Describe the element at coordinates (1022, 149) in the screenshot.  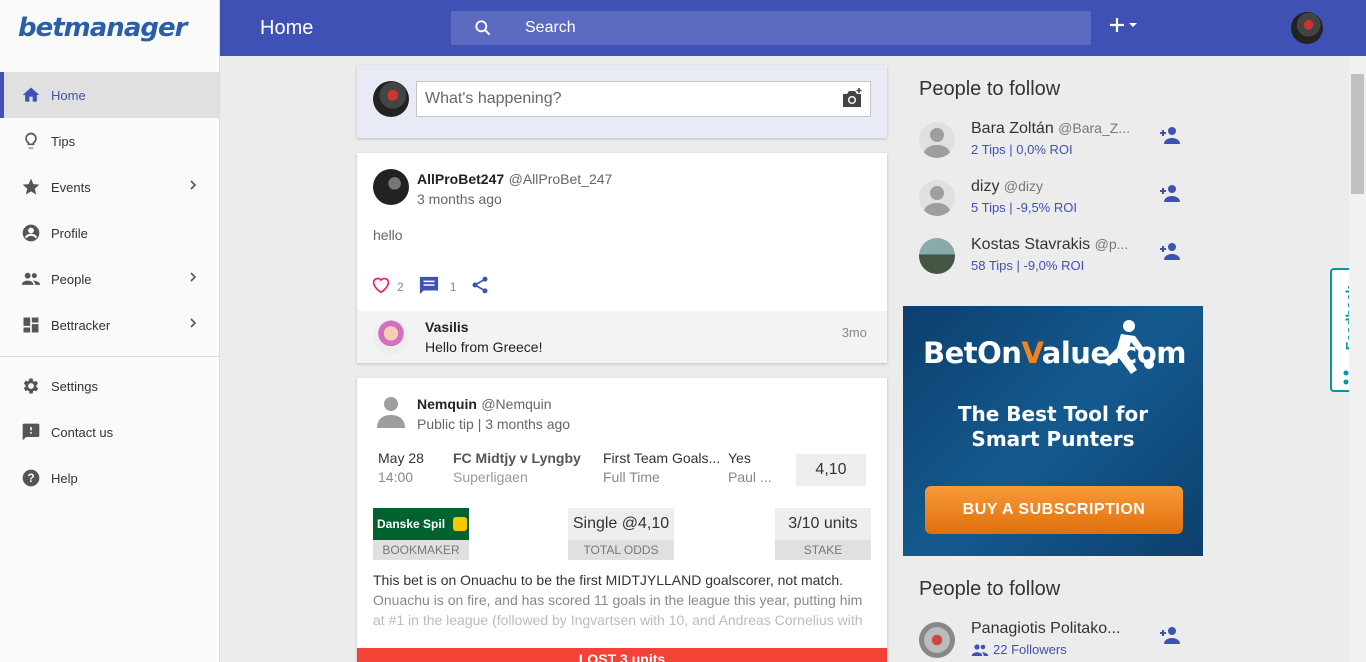
I see `follow-stats: 2 Tips | 0,0% ROI` at that location.